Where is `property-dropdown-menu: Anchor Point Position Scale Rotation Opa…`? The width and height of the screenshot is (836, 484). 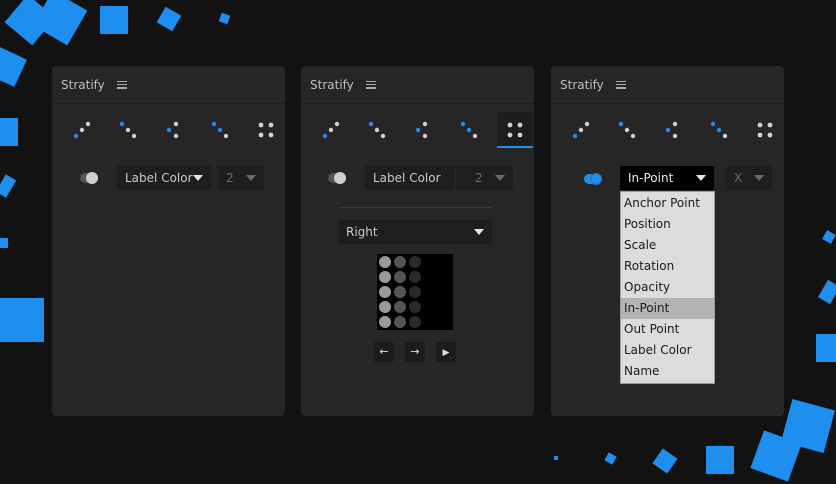
property-dropdown-menu: Anchor Point Position Scale Rotation Opa… is located at coordinates (667, 287).